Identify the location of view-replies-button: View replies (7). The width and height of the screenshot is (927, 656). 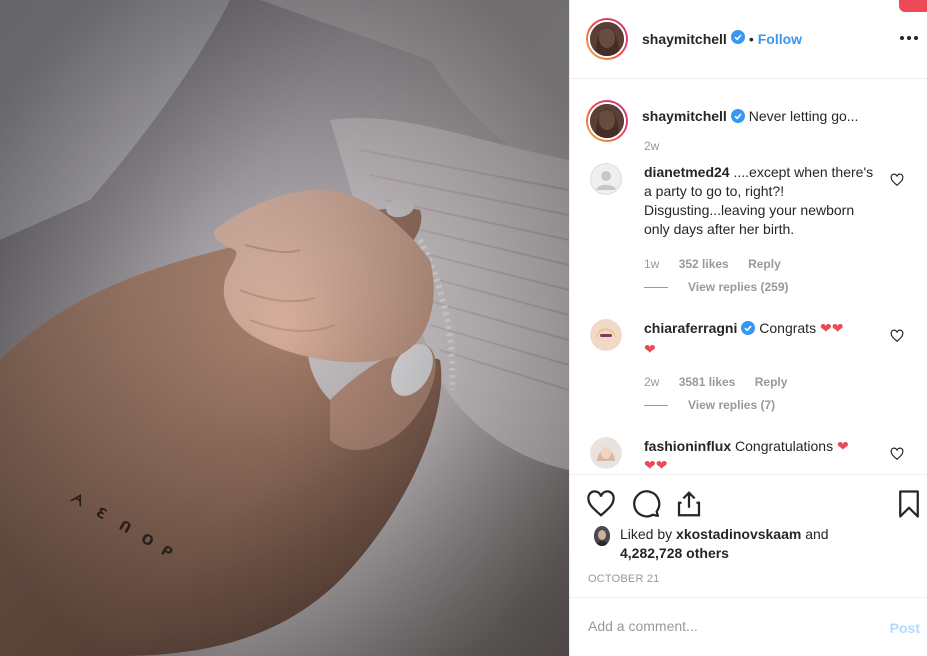
(709, 405).